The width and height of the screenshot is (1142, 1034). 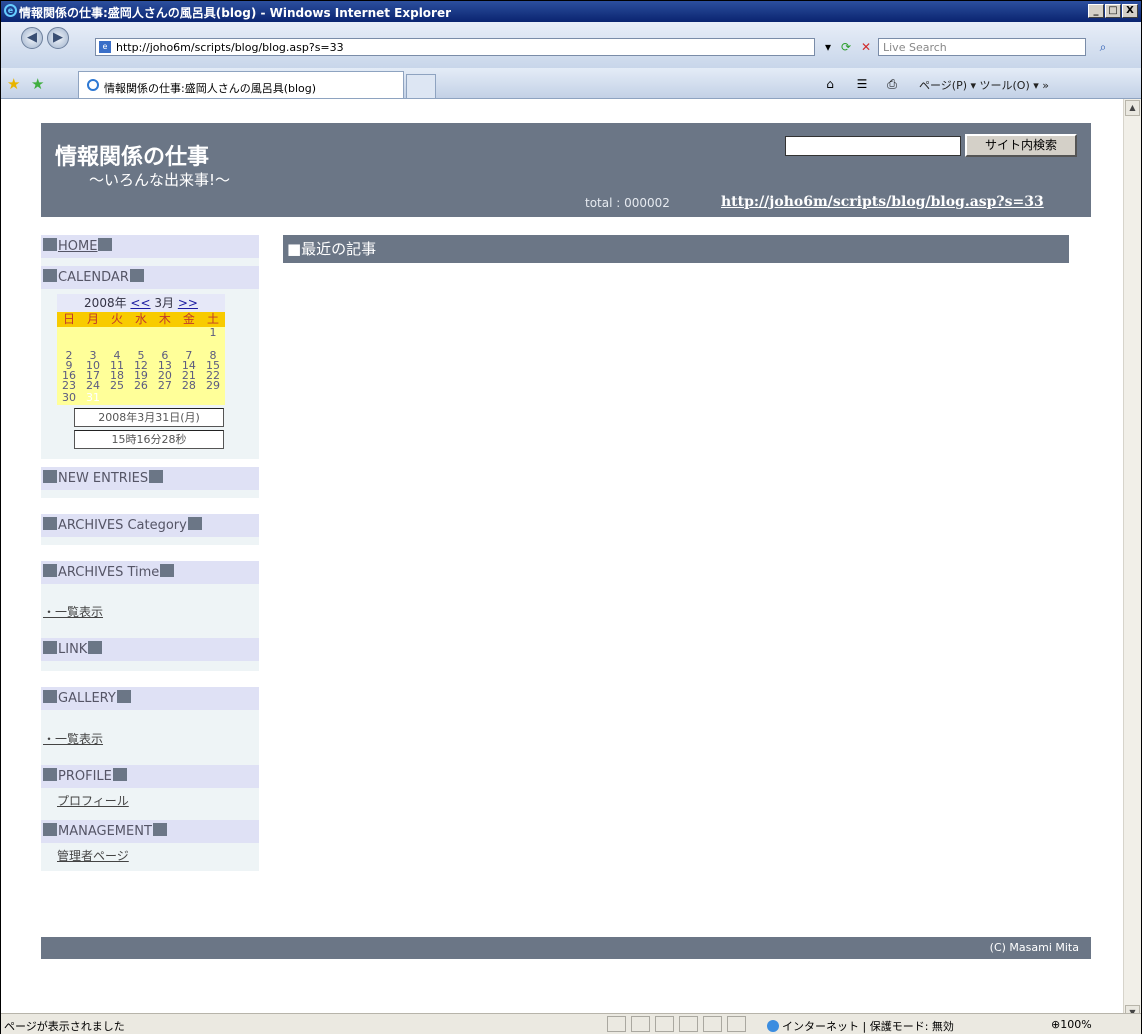 I want to click on forward-button: ▶, so click(x=58, y=38).